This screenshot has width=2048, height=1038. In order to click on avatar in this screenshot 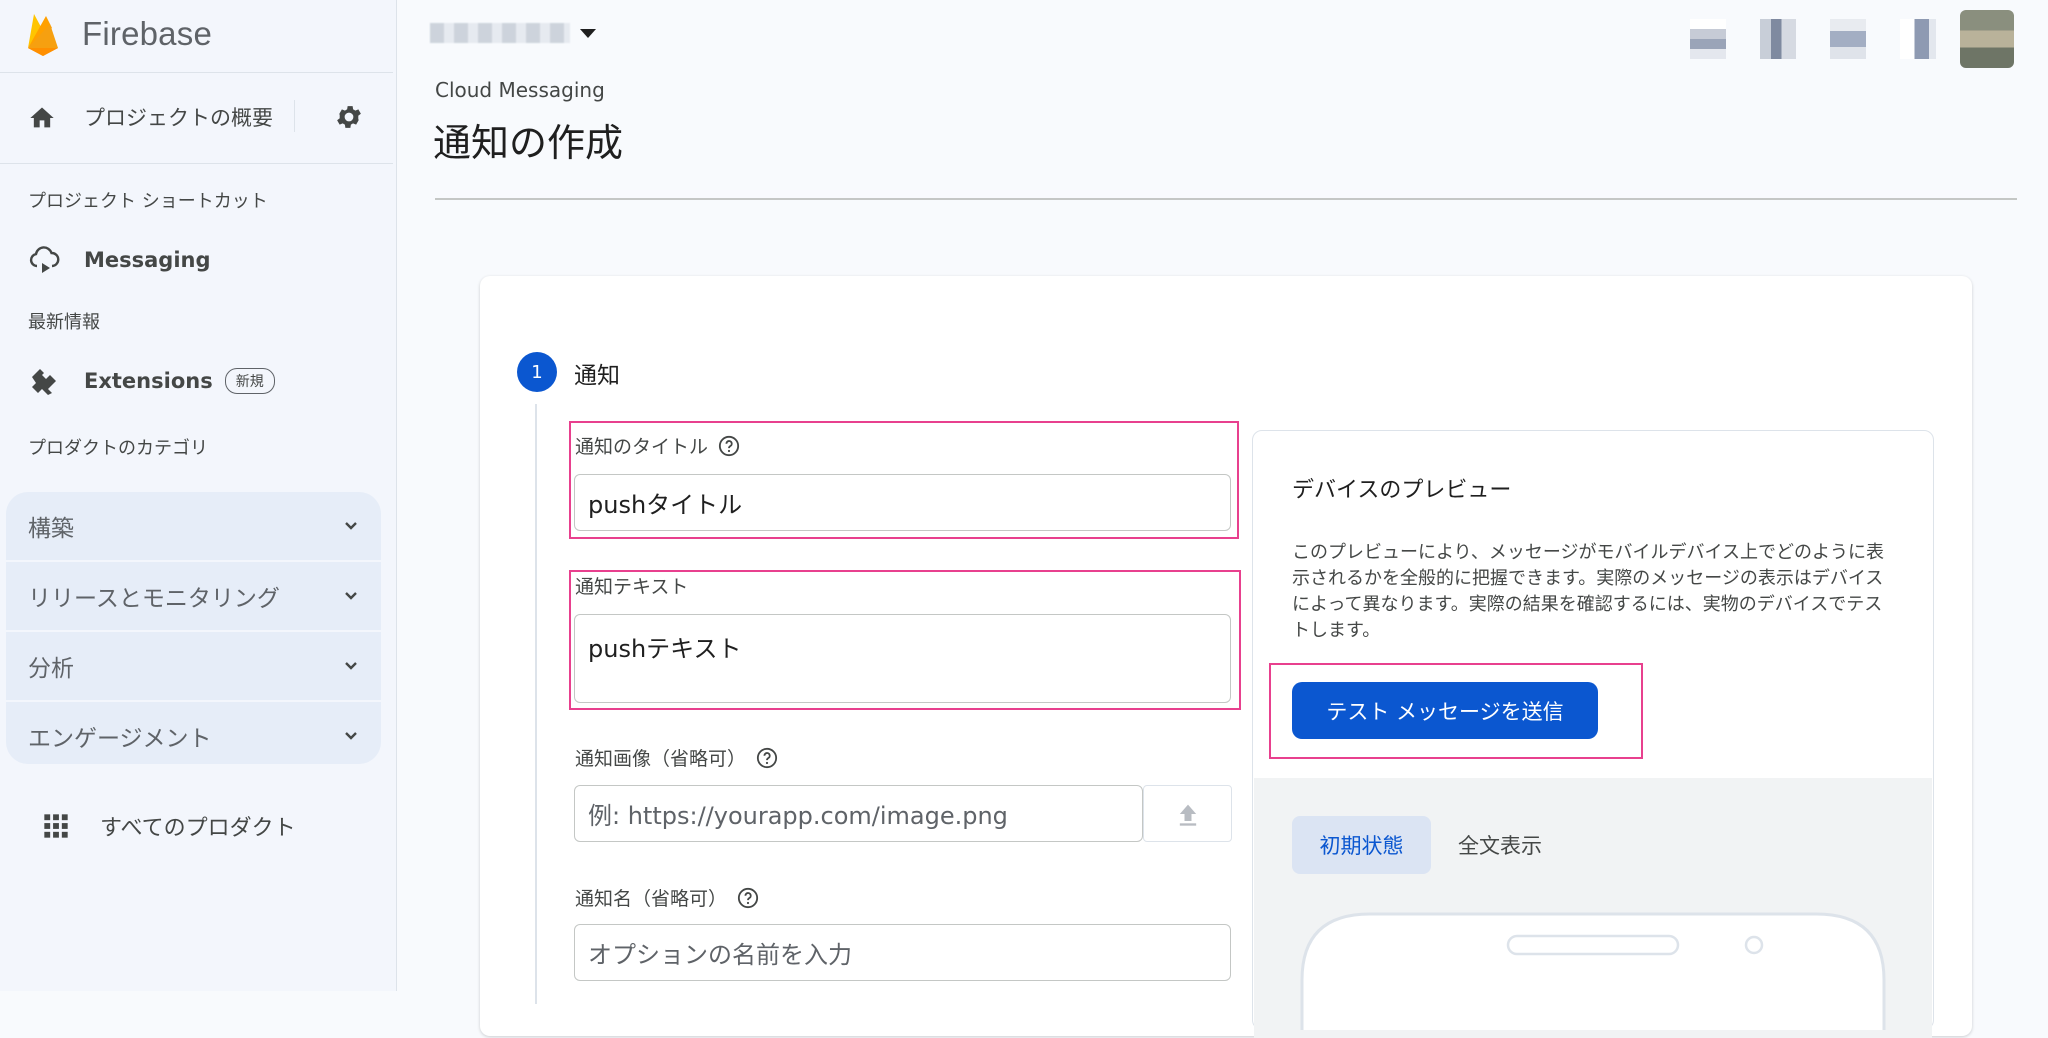, I will do `click(1987, 39)`.